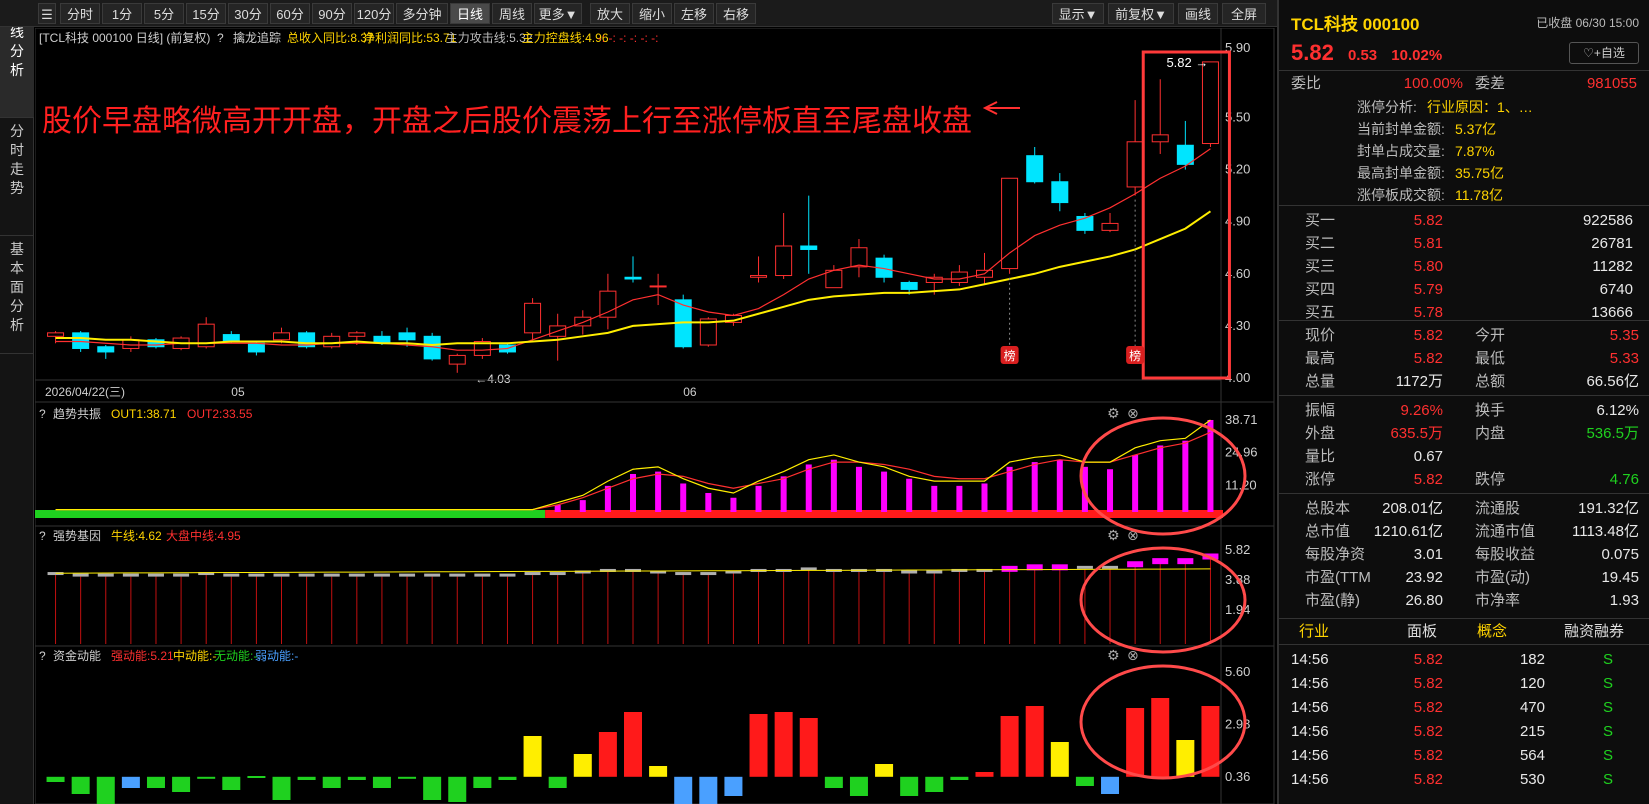 The image size is (1649, 804). What do you see at coordinates (144, 414) in the screenshot?
I see `sub-item-1-0: OUT1:38.71` at bounding box center [144, 414].